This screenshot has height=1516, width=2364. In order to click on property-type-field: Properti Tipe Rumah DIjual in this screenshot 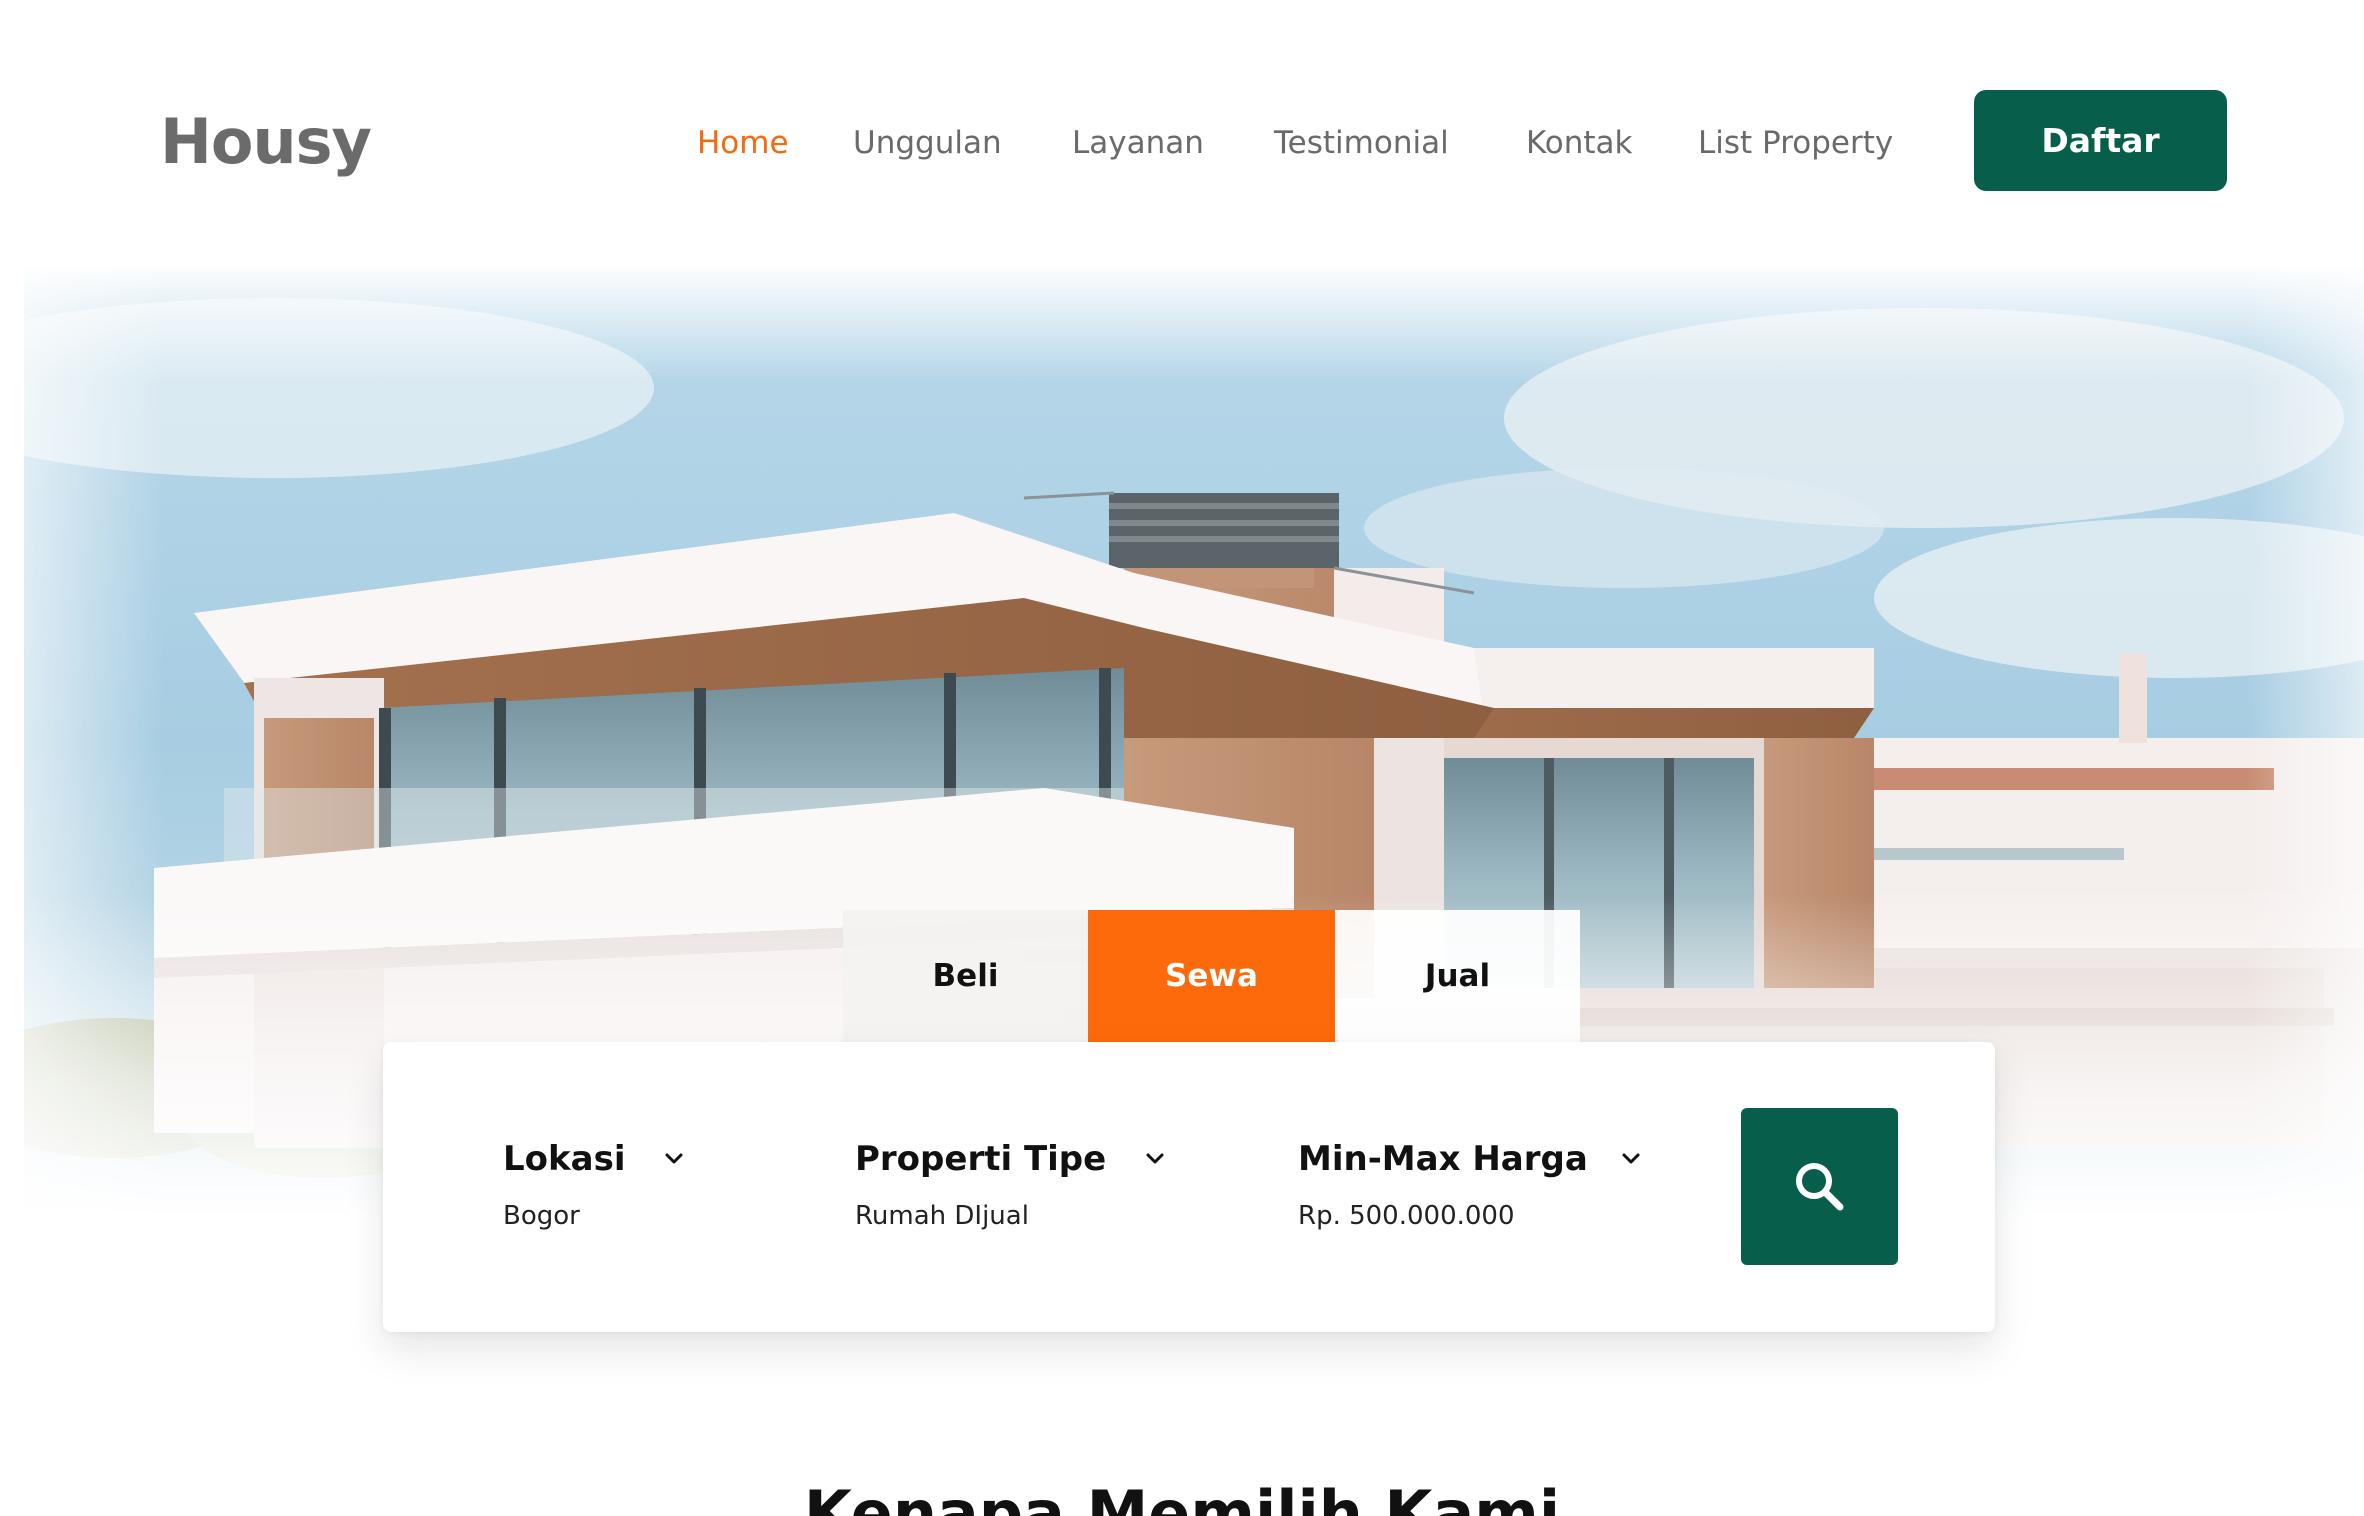, I will do `click(1011, 1185)`.